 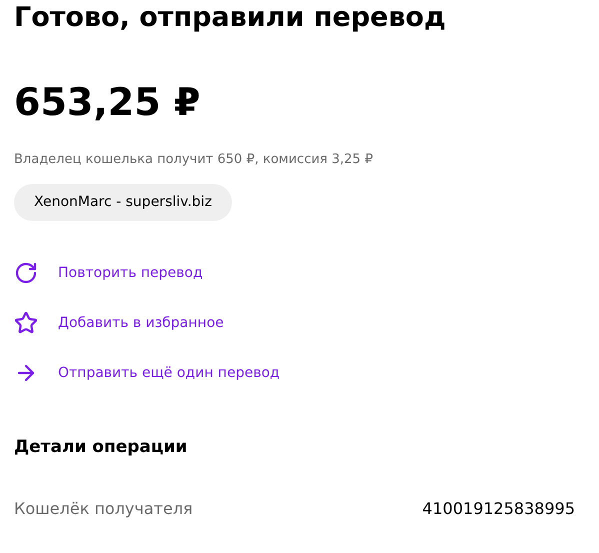 What do you see at coordinates (26, 323) in the screenshot?
I see `star-icon` at bounding box center [26, 323].